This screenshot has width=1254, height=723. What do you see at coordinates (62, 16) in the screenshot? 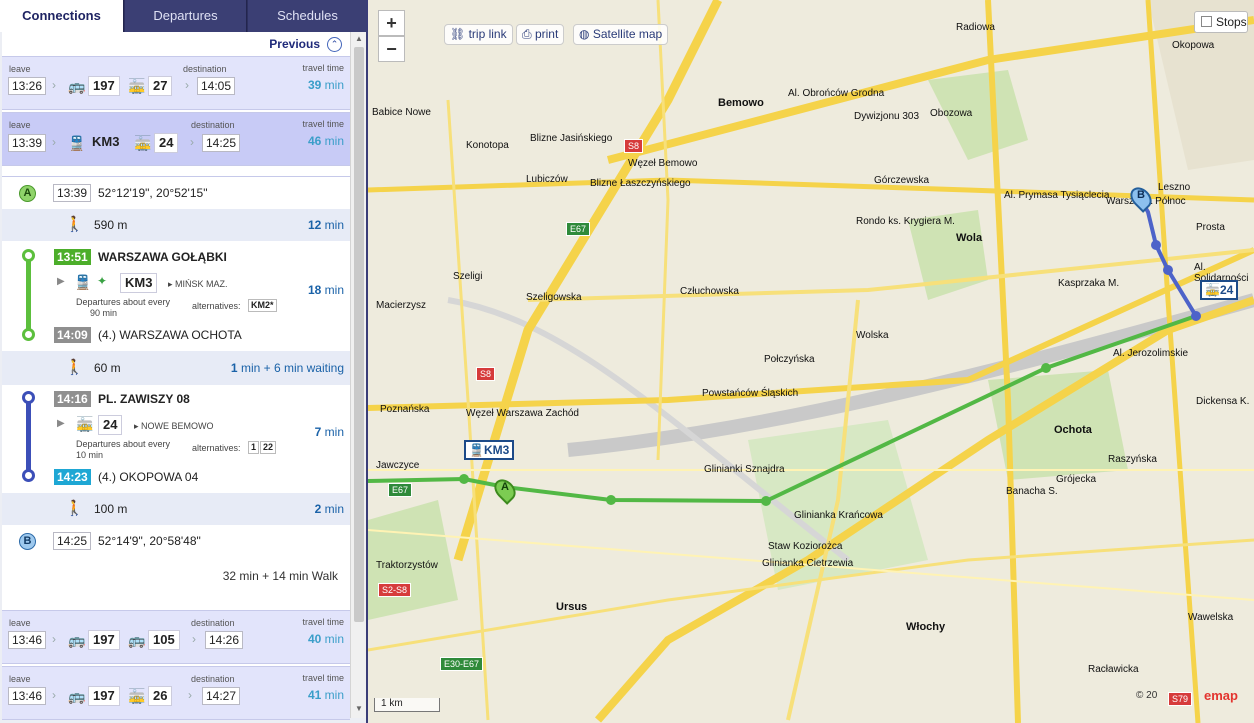
I see `tab-connections: Connections` at bounding box center [62, 16].